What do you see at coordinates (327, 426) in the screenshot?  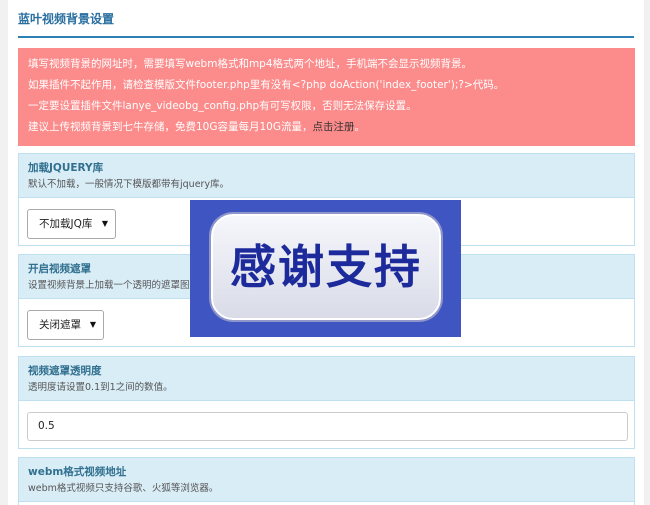 I see `opacity-input: 0.5` at bounding box center [327, 426].